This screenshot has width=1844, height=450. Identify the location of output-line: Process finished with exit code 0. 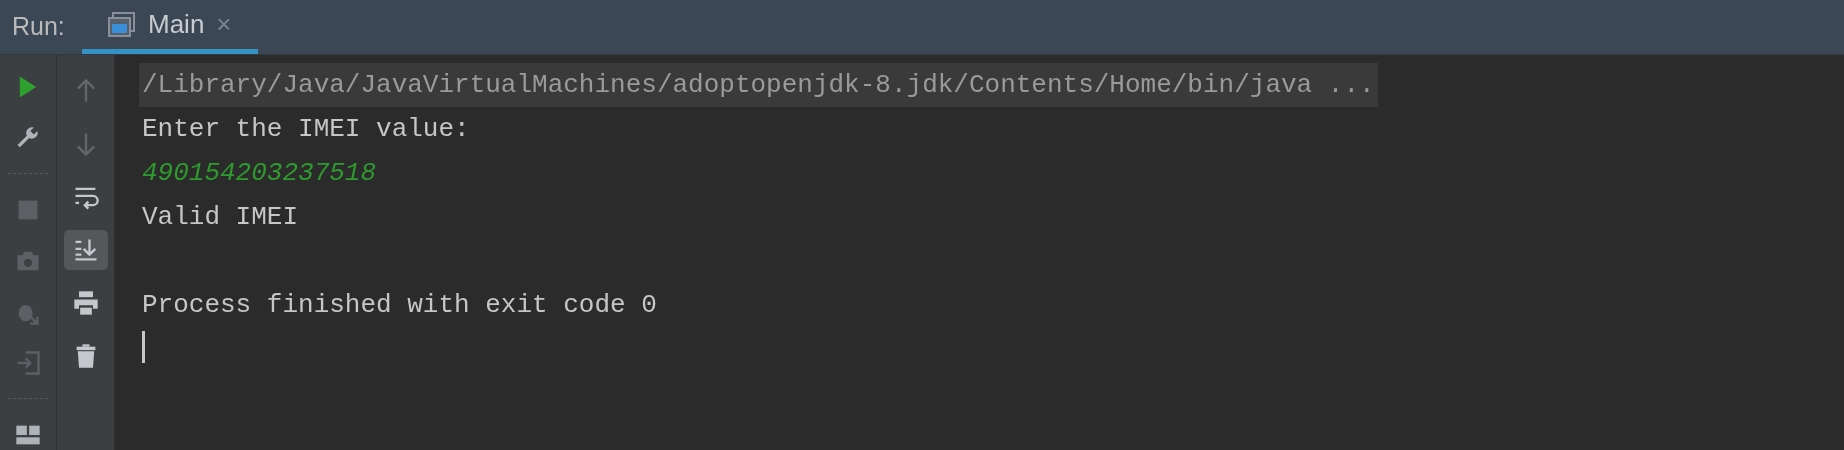
(399, 305).